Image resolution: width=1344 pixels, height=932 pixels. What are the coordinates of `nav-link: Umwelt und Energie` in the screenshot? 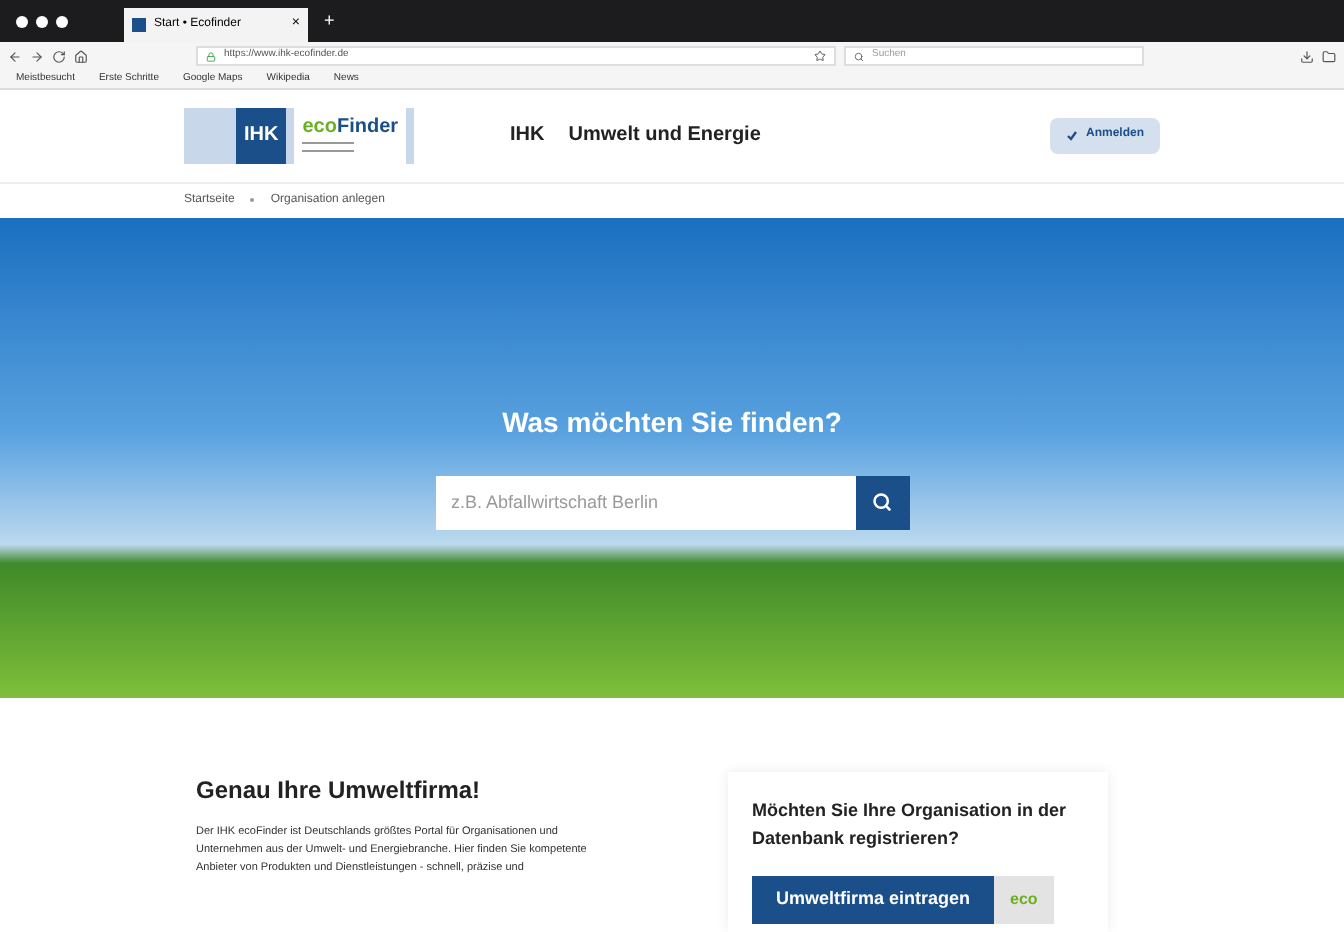 It's located at (664, 135).